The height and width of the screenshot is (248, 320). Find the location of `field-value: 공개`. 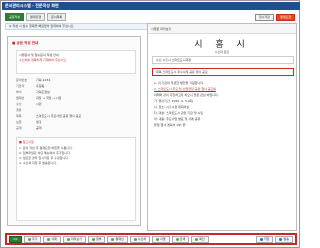

field-value: 공개 is located at coordinates (86, 128).